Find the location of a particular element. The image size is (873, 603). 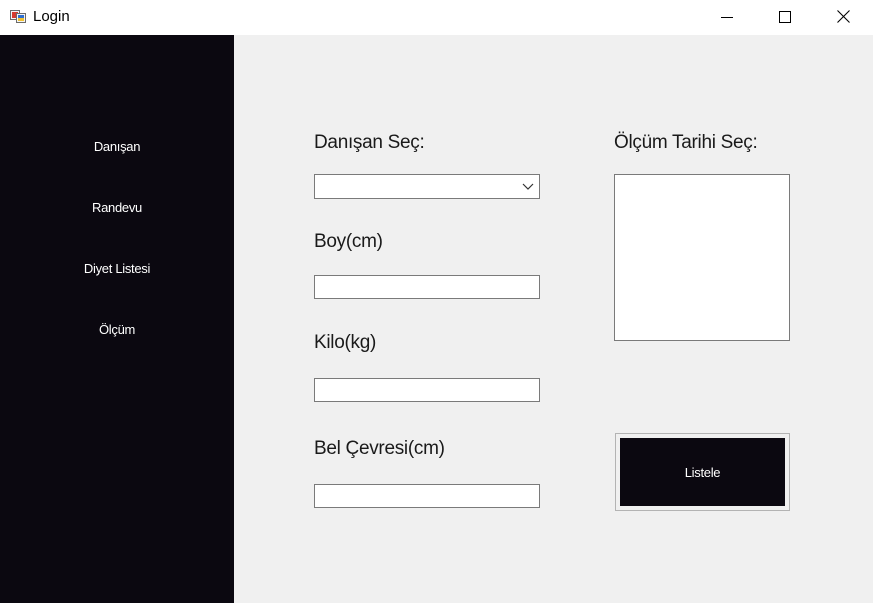

sidebar-item-randevu: Randevu is located at coordinates (117, 207).